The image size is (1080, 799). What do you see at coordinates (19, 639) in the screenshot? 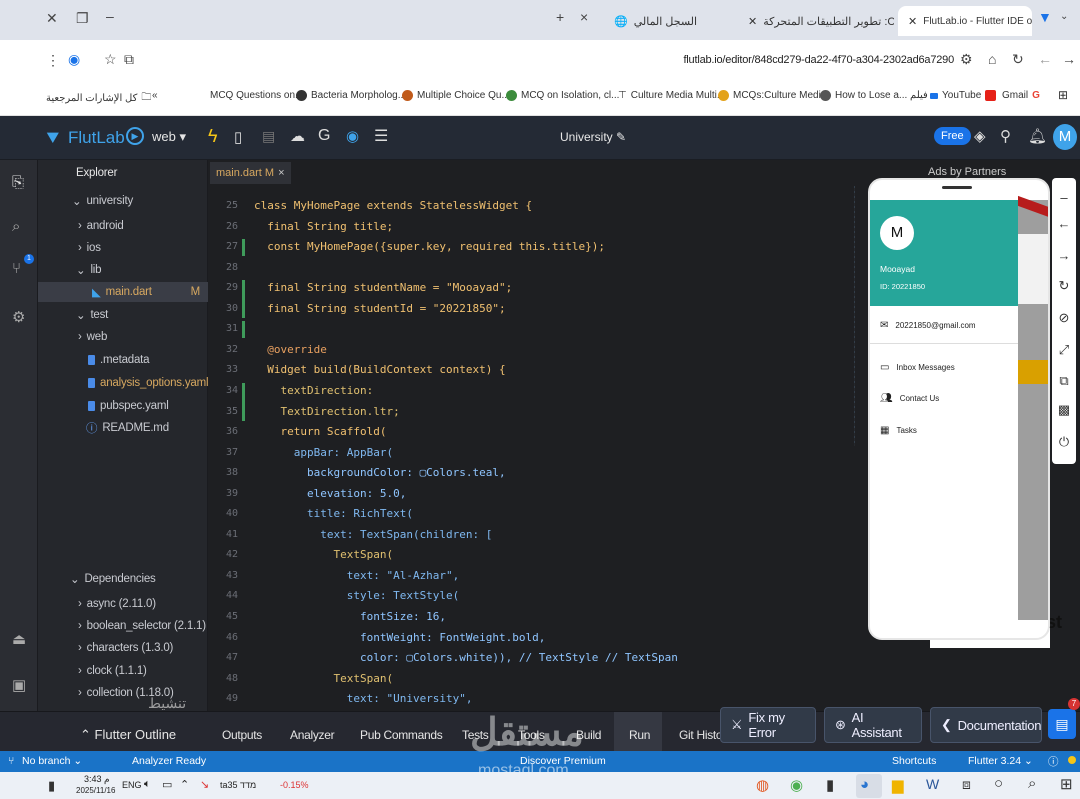
I see `account-icon: ⏏` at bounding box center [19, 639].